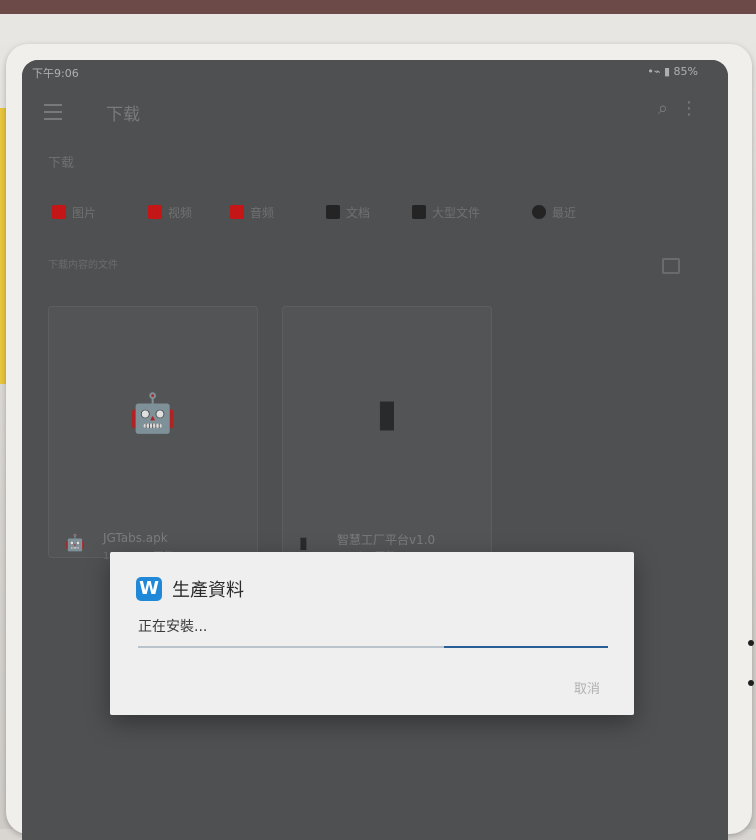 Image resolution: width=756 pixels, height=840 pixels. I want to click on background-object, so click(378, 7).